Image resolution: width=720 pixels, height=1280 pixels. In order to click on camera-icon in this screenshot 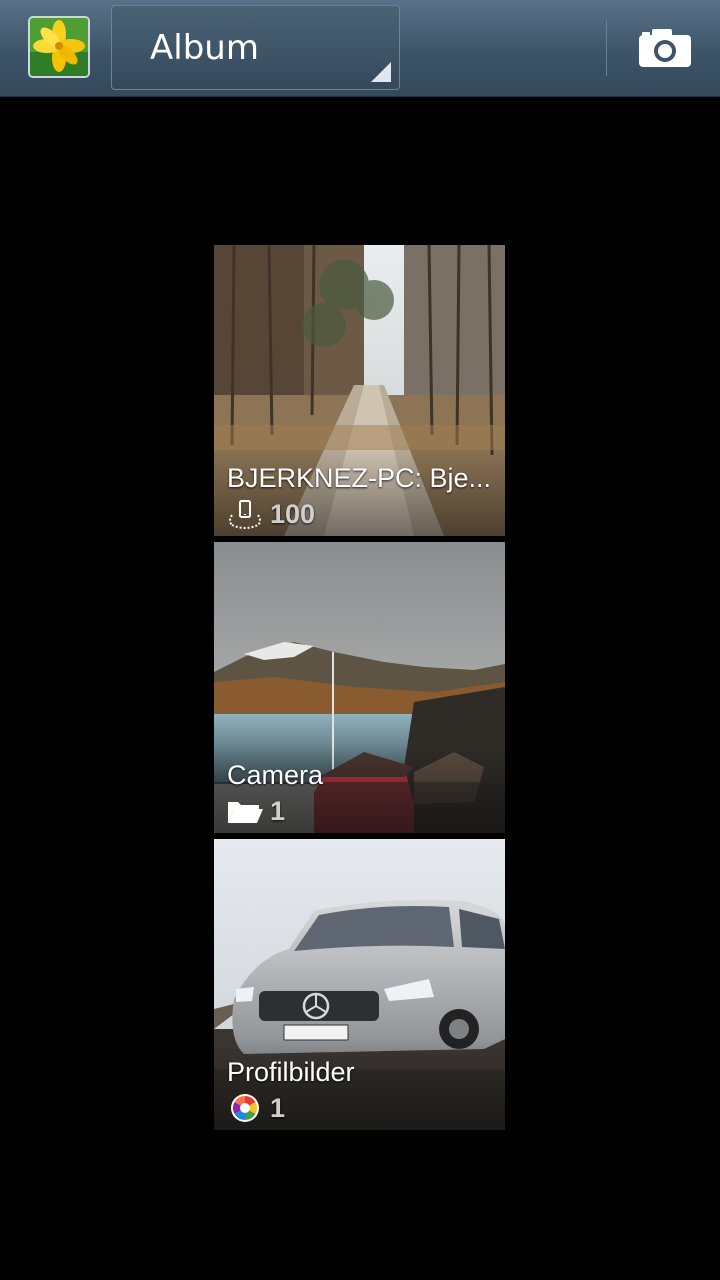, I will do `click(665, 48)`.